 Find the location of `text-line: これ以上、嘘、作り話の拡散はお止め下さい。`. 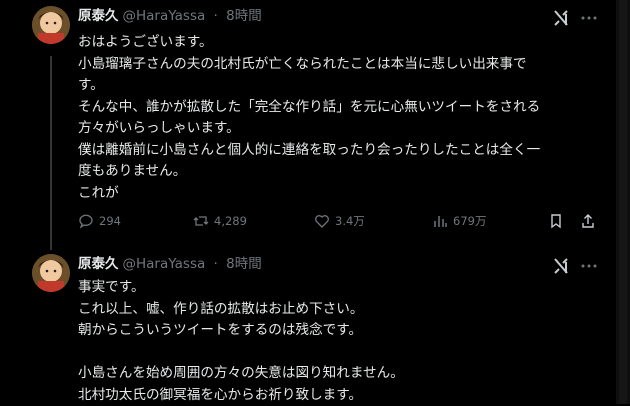

text-line: これ以上、嘘、作り話の拡散はお止め下さい。 is located at coordinates (338, 310).